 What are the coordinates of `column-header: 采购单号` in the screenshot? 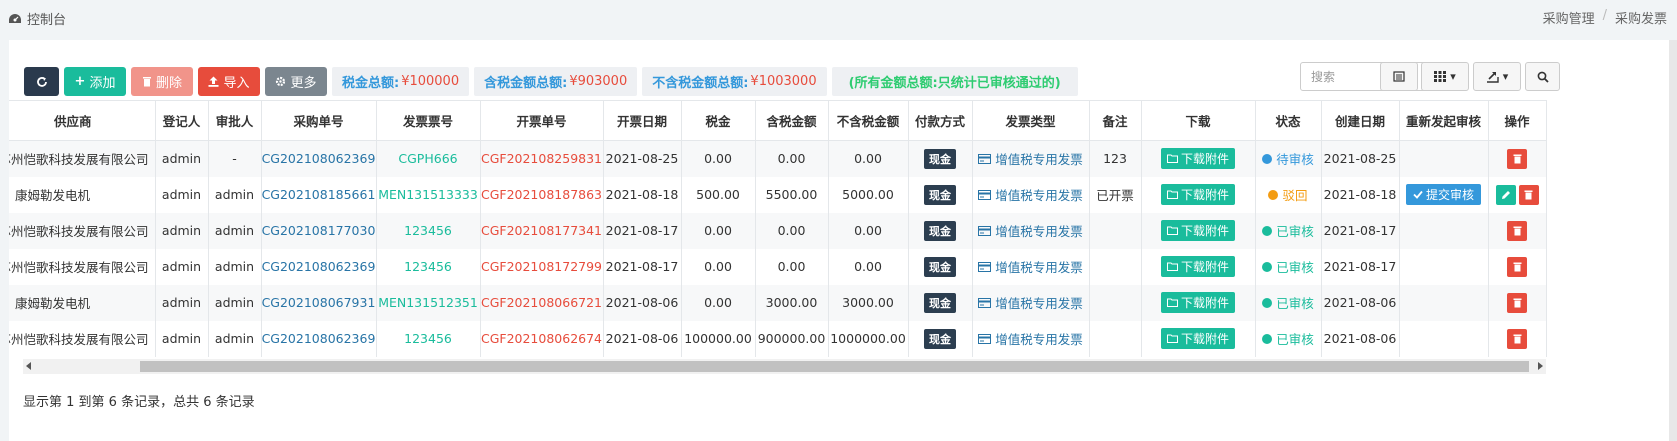 It's located at (319, 120).